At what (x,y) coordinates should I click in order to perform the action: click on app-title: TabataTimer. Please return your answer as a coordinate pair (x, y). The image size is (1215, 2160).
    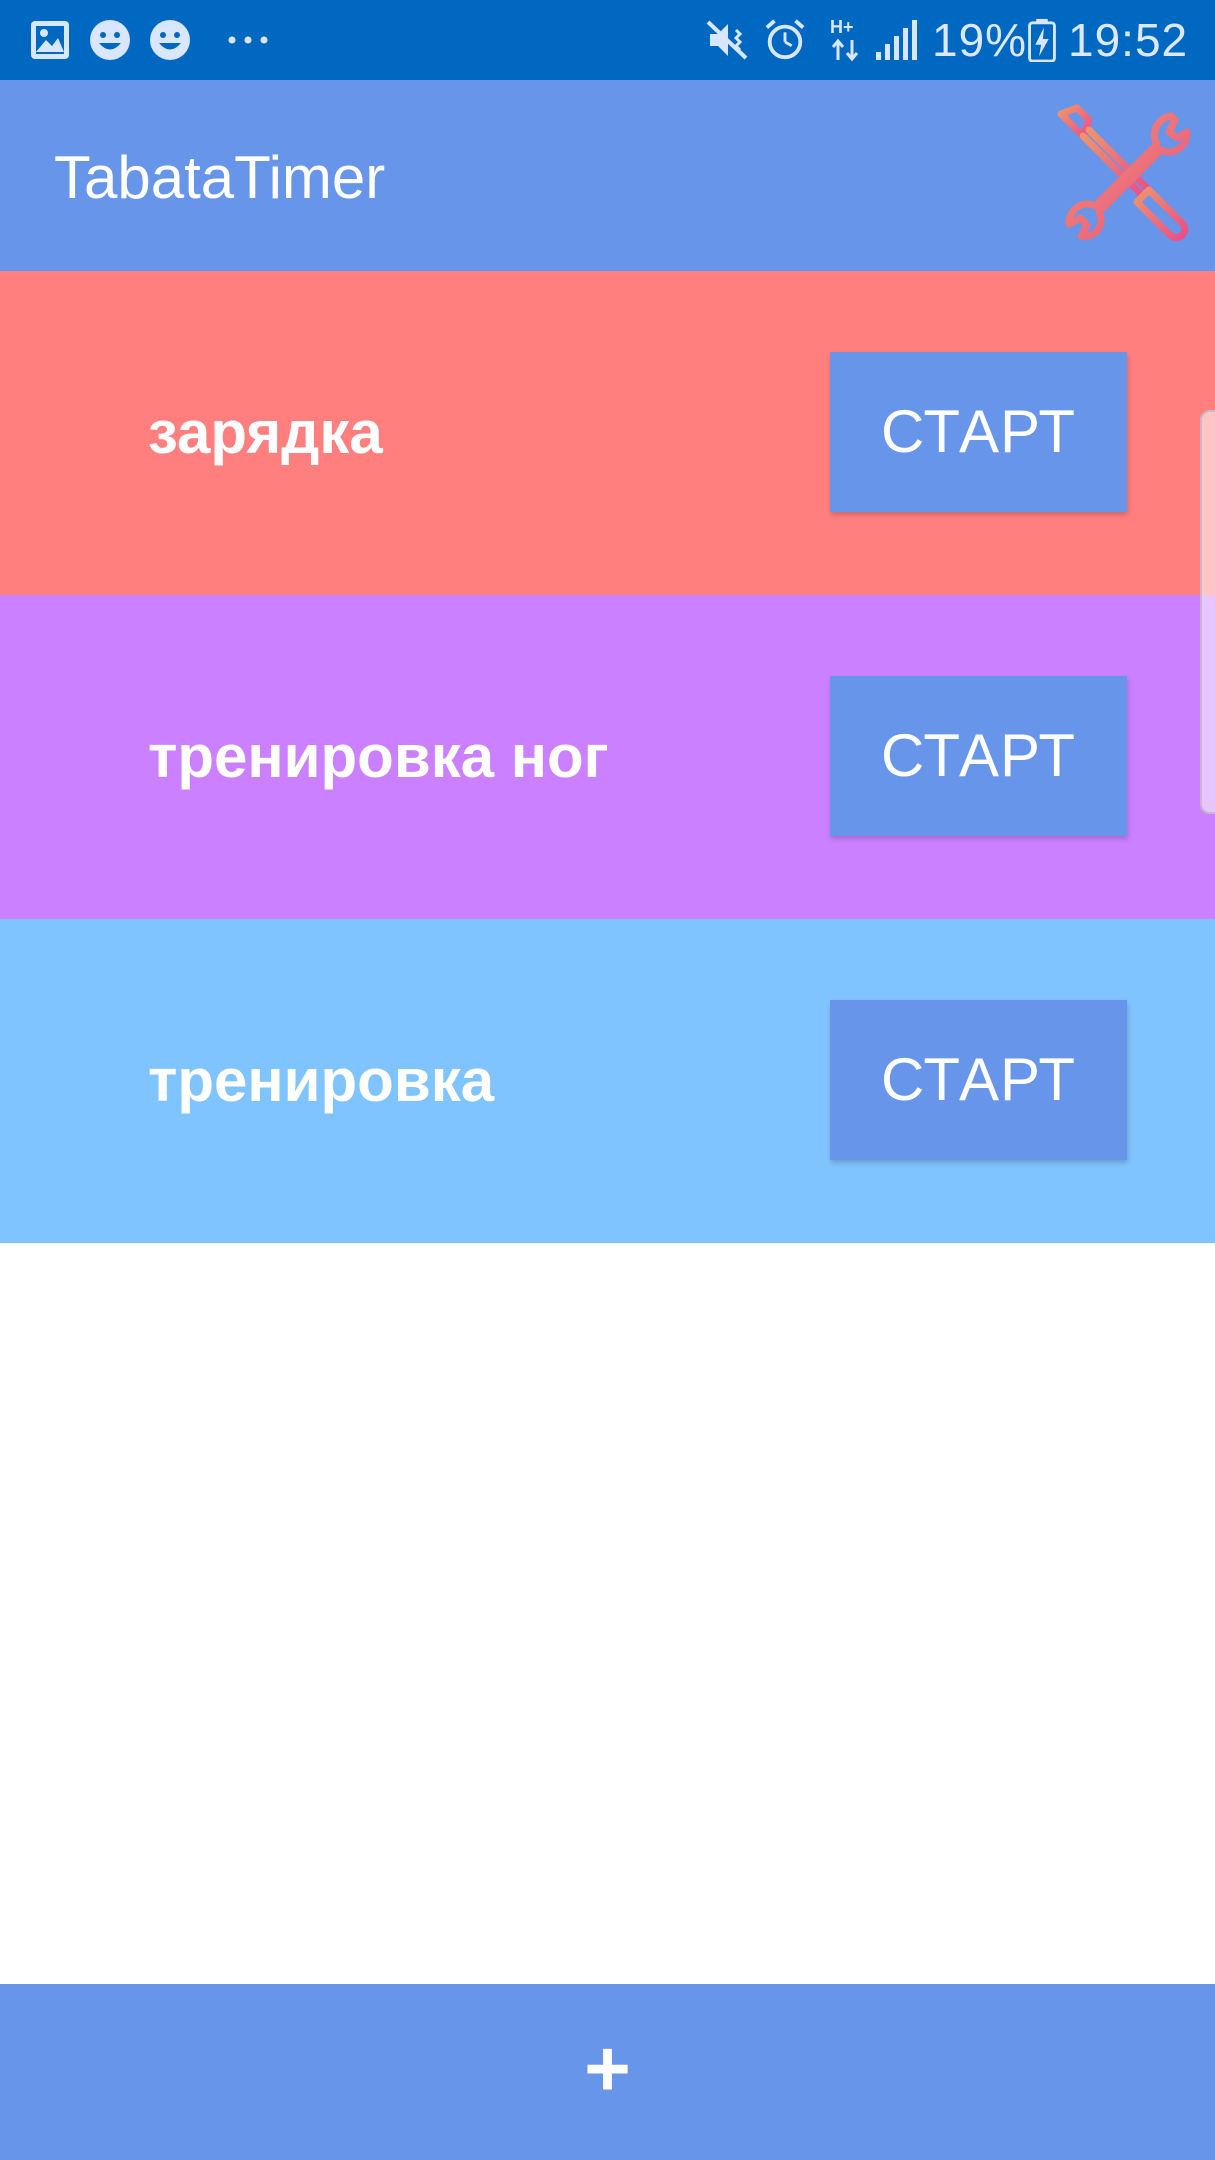
    Looking at the image, I should click on (220, 177).